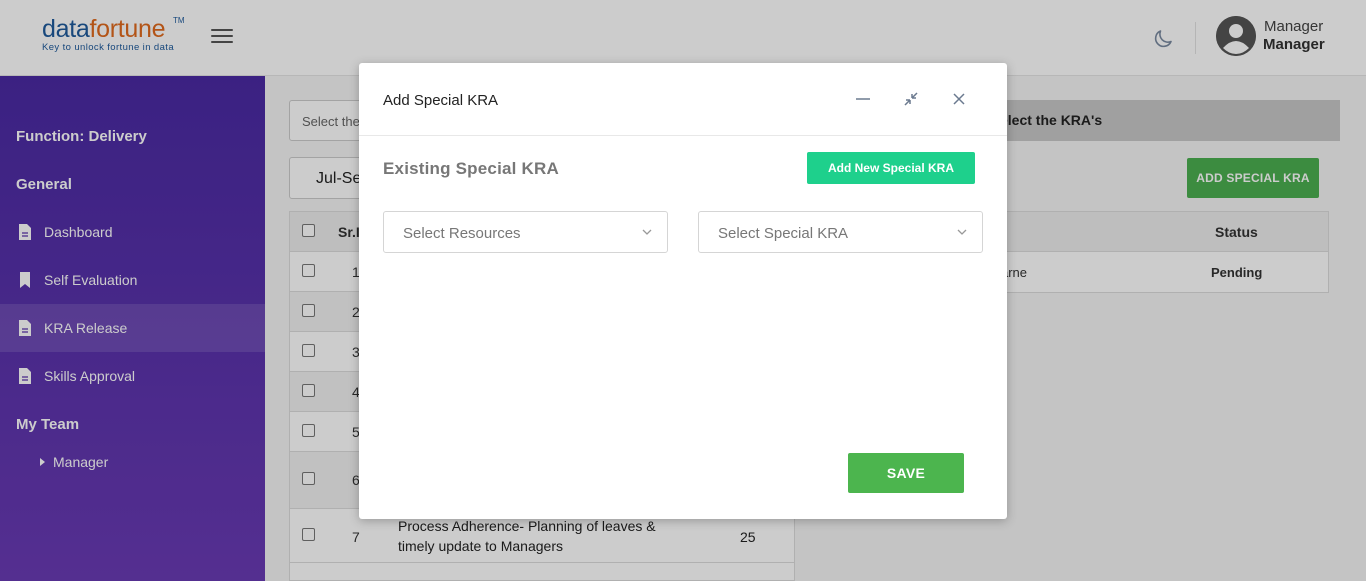 This screenshot has height=581, width=1366. I want to click on existing-special-kra-heading: Existing Special KRA, so click(471, 168).